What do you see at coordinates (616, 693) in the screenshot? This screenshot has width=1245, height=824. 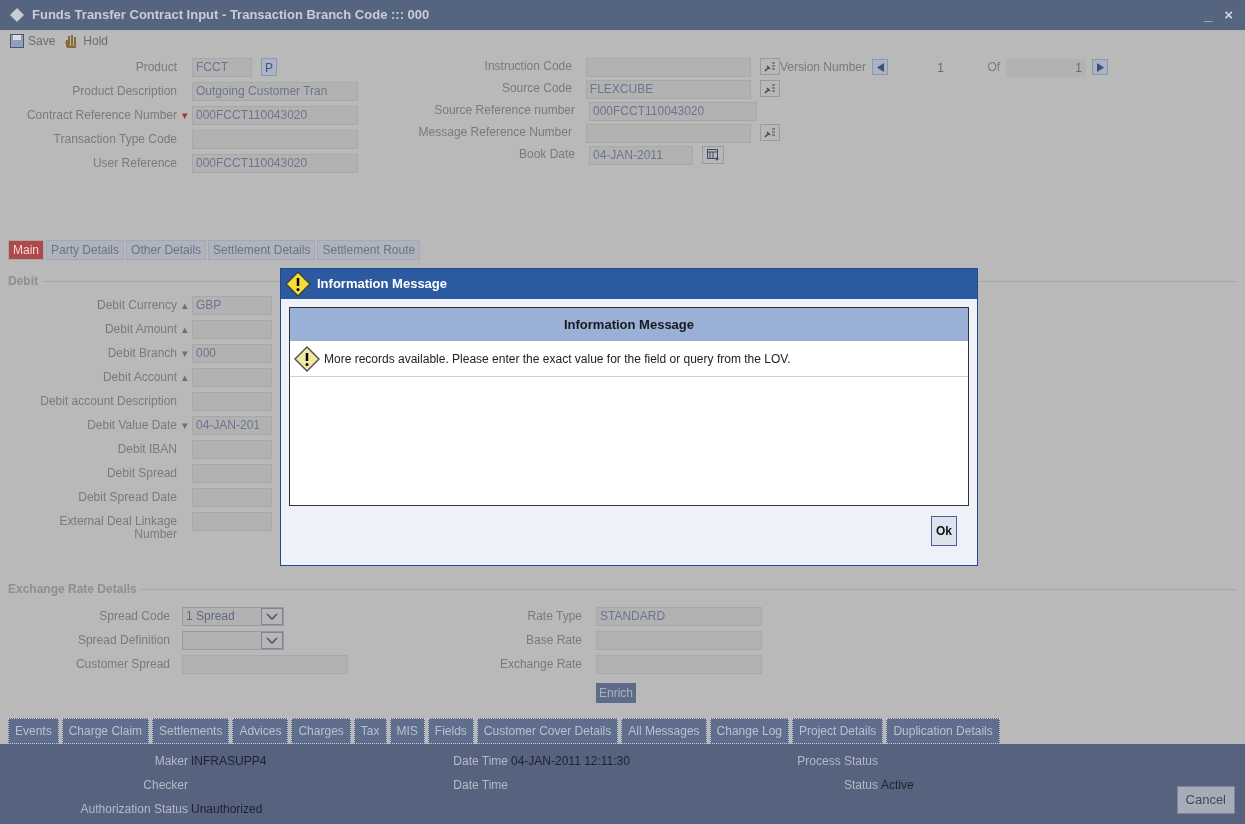 I see `enrich-button: Enrich` at bounding box center [616, 693].